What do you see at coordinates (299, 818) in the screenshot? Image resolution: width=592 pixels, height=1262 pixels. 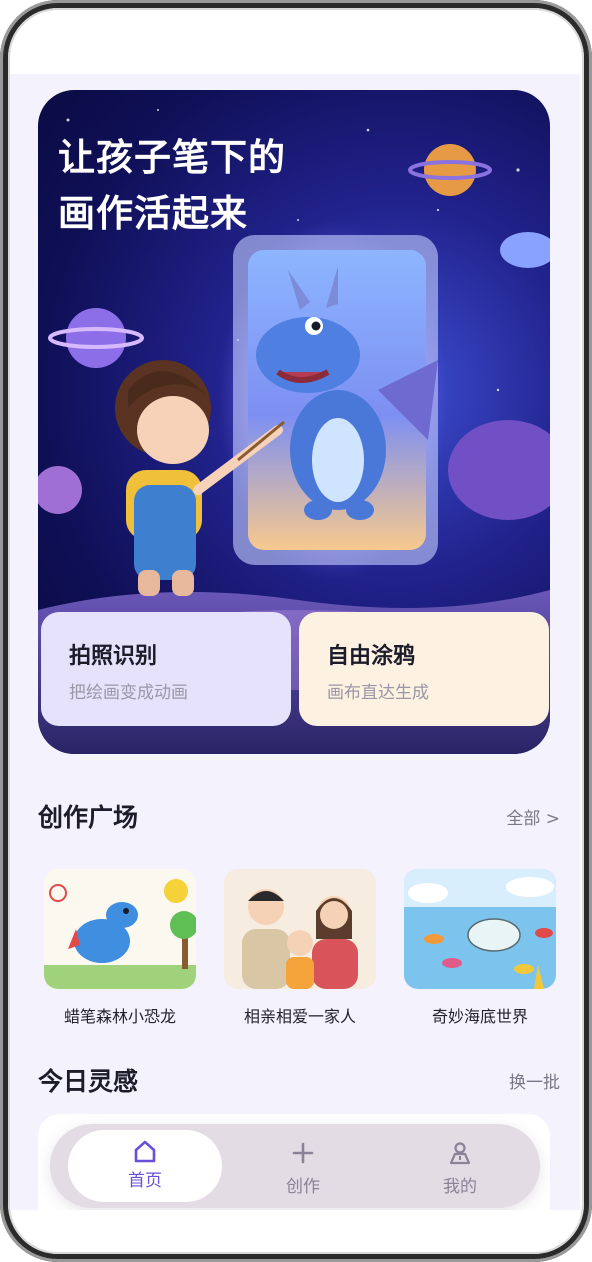 I see `plaza-section-header: 创作广场 全部 >` at bounding box center [299, 818].